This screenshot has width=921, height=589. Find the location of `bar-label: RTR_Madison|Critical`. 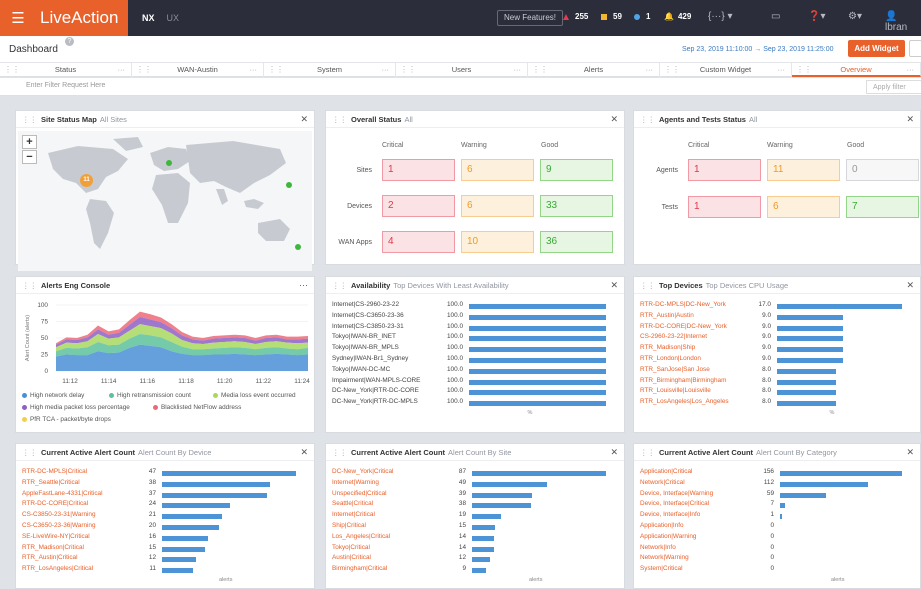

bar-label: RTR_Madison|Critical is located at coordinates (53, 547).